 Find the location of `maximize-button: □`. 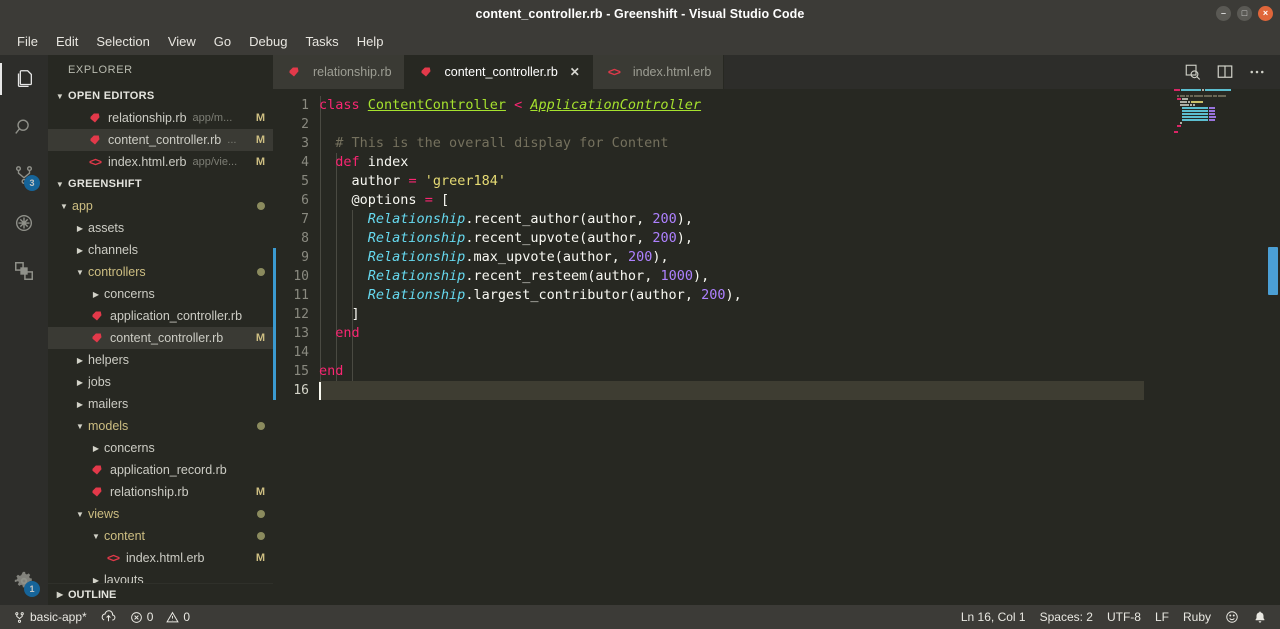

maximize-button: □ is located at coordinates (1244, 13).